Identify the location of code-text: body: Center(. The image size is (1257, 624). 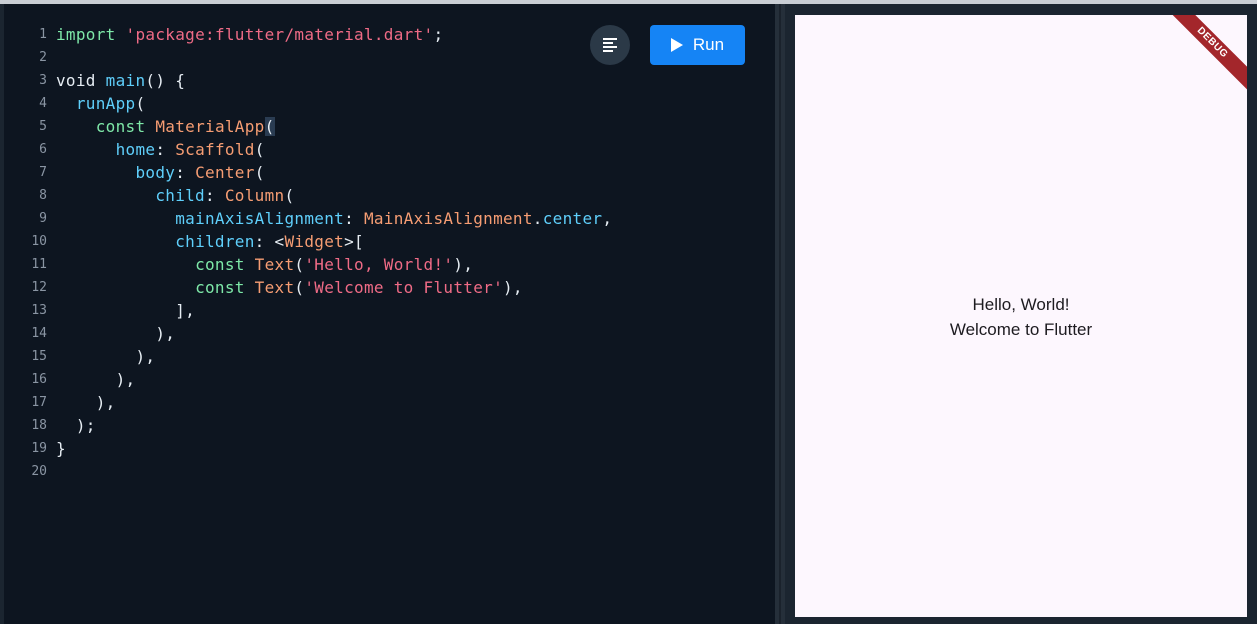
(160, 172).